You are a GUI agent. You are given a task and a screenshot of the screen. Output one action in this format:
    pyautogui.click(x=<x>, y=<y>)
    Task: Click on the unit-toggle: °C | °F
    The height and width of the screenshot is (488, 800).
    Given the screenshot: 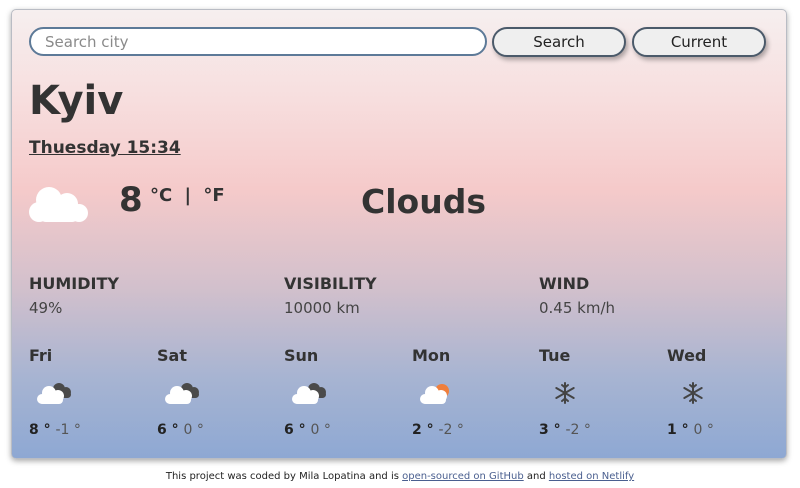 What is the action you would take?
    pyautogui.click(x=187, y=195)
    